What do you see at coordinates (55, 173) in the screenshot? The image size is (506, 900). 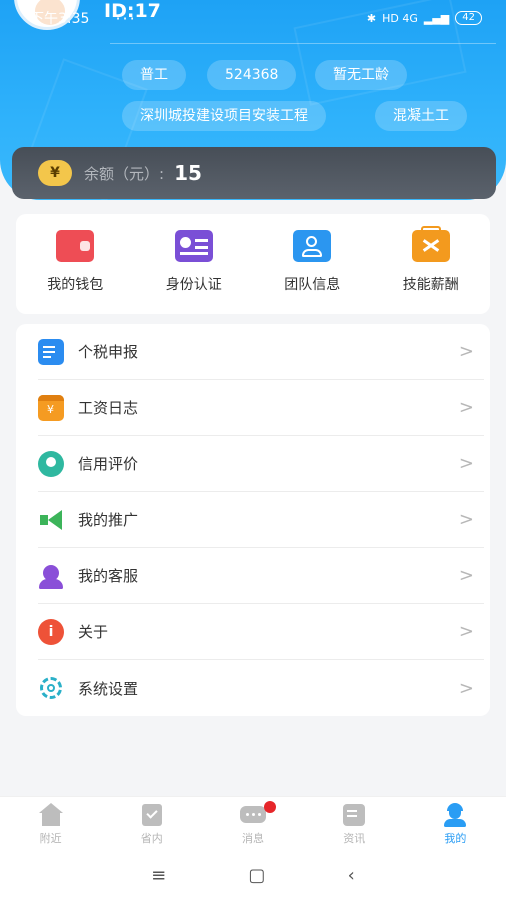 I see `yen-icon: ¥` at bounding box center [55, 173].